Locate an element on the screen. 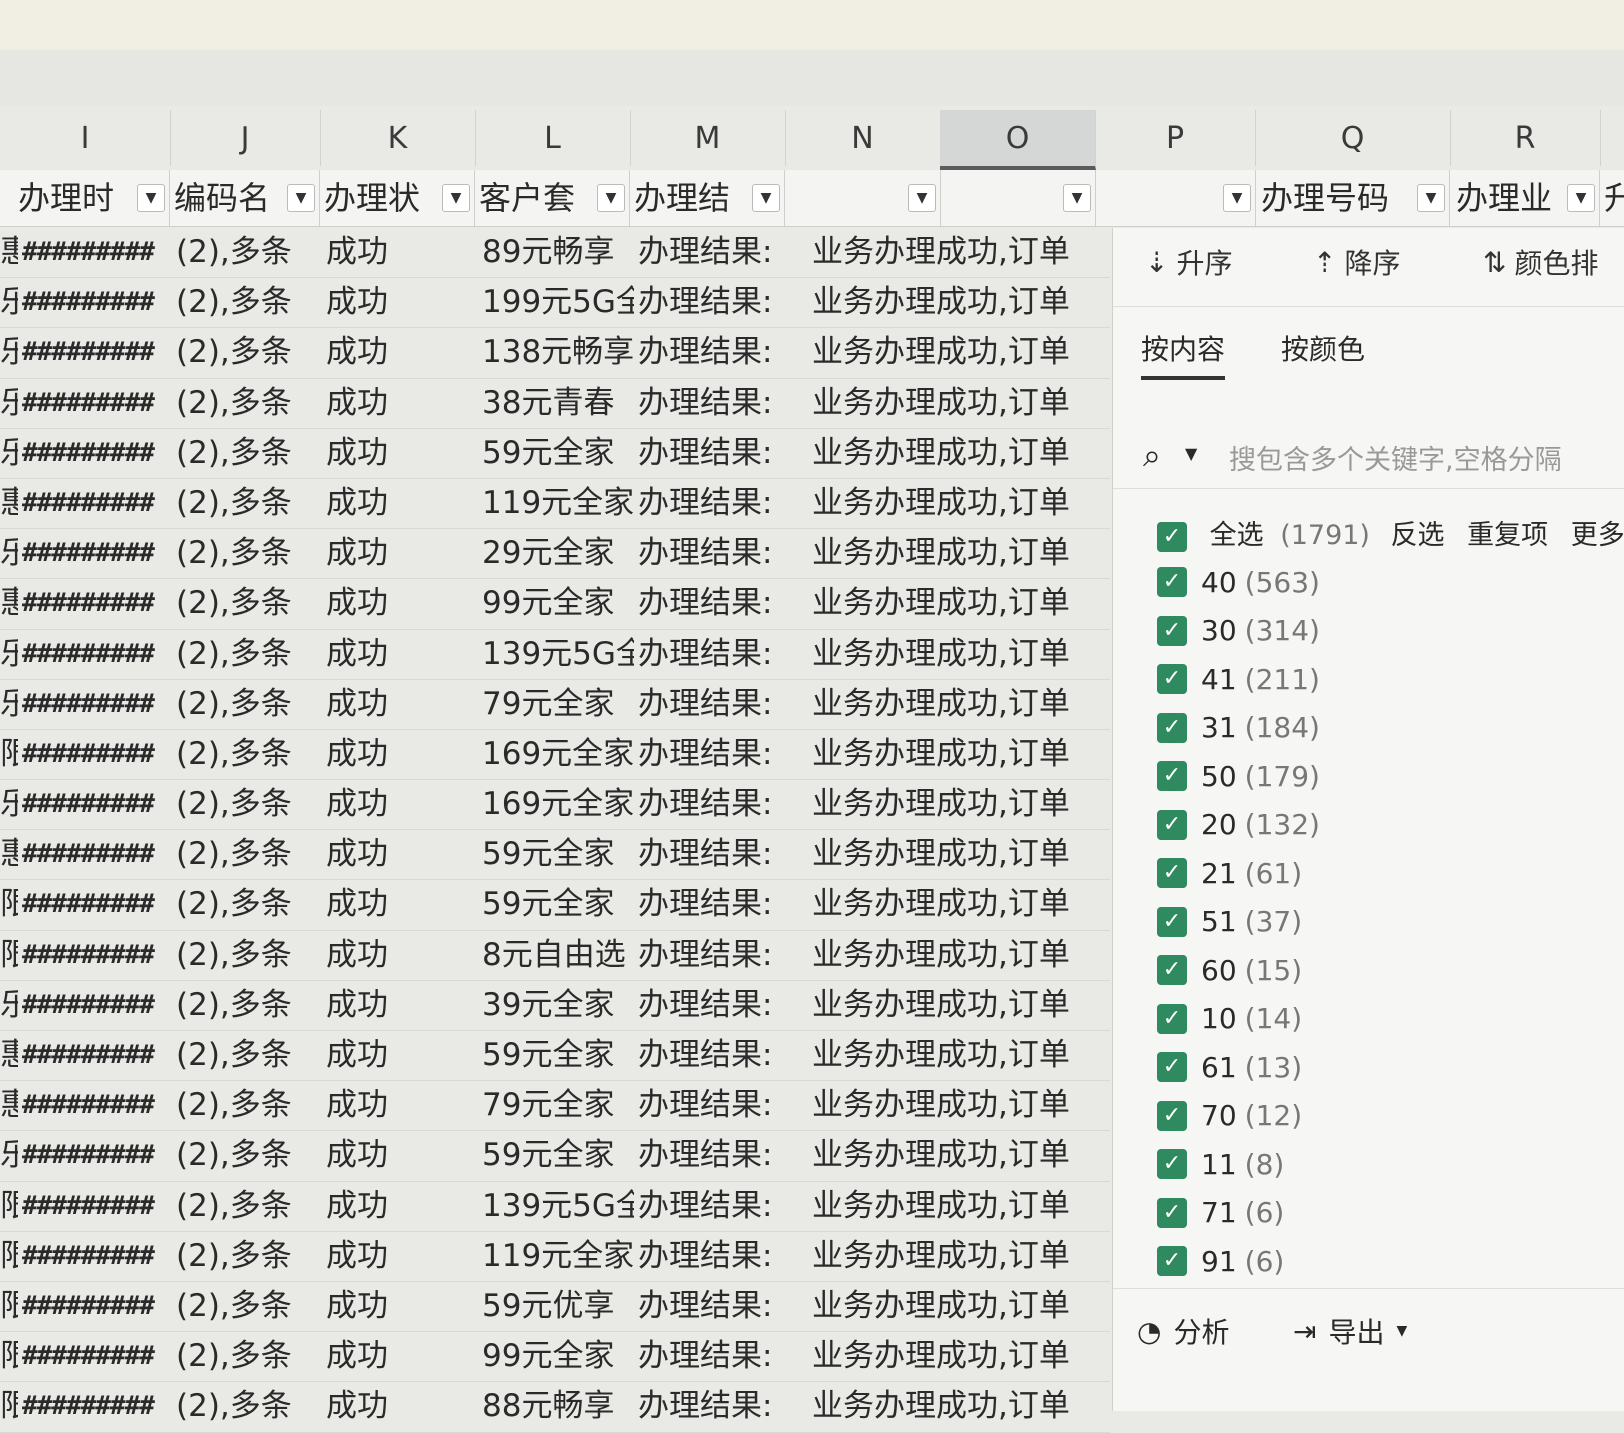 The height and width of the screenshot is (1433, 1624). tab-by-content: 按内容 is located at coordinates (1183, 354).